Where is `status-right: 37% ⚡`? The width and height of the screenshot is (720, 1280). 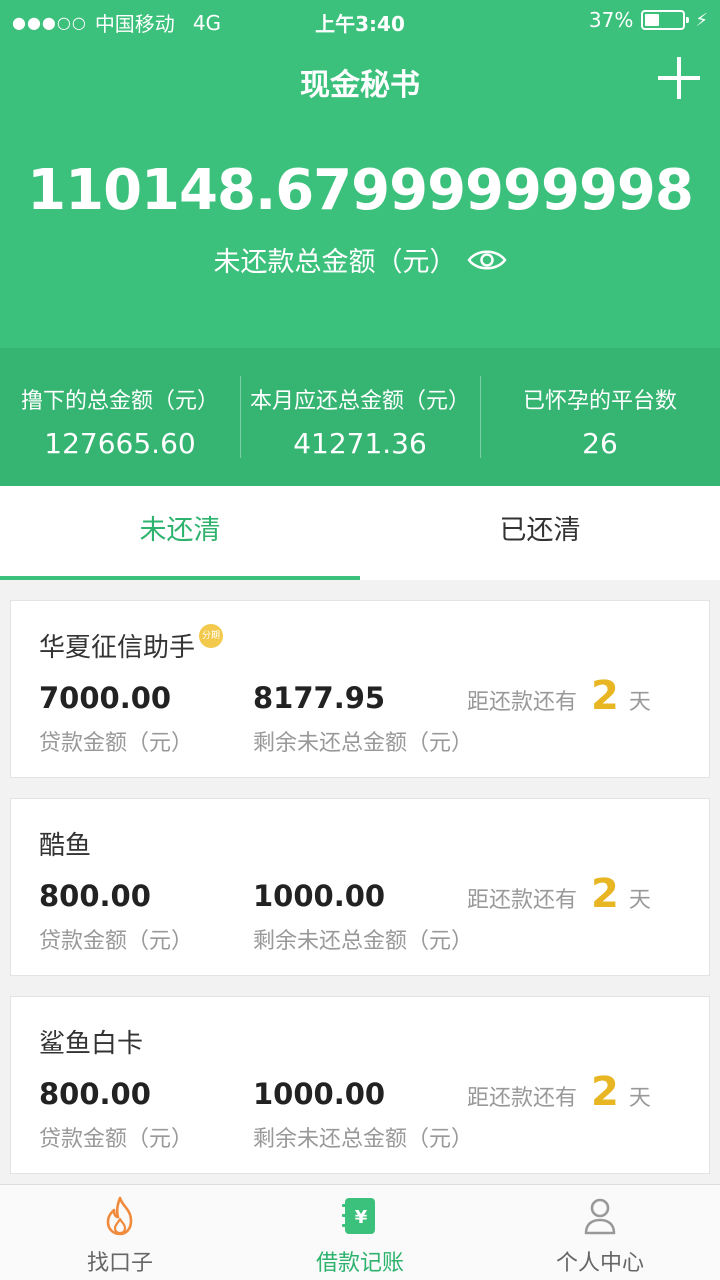 status-right: 37% ⚡ is located at coordinates (648, 20).